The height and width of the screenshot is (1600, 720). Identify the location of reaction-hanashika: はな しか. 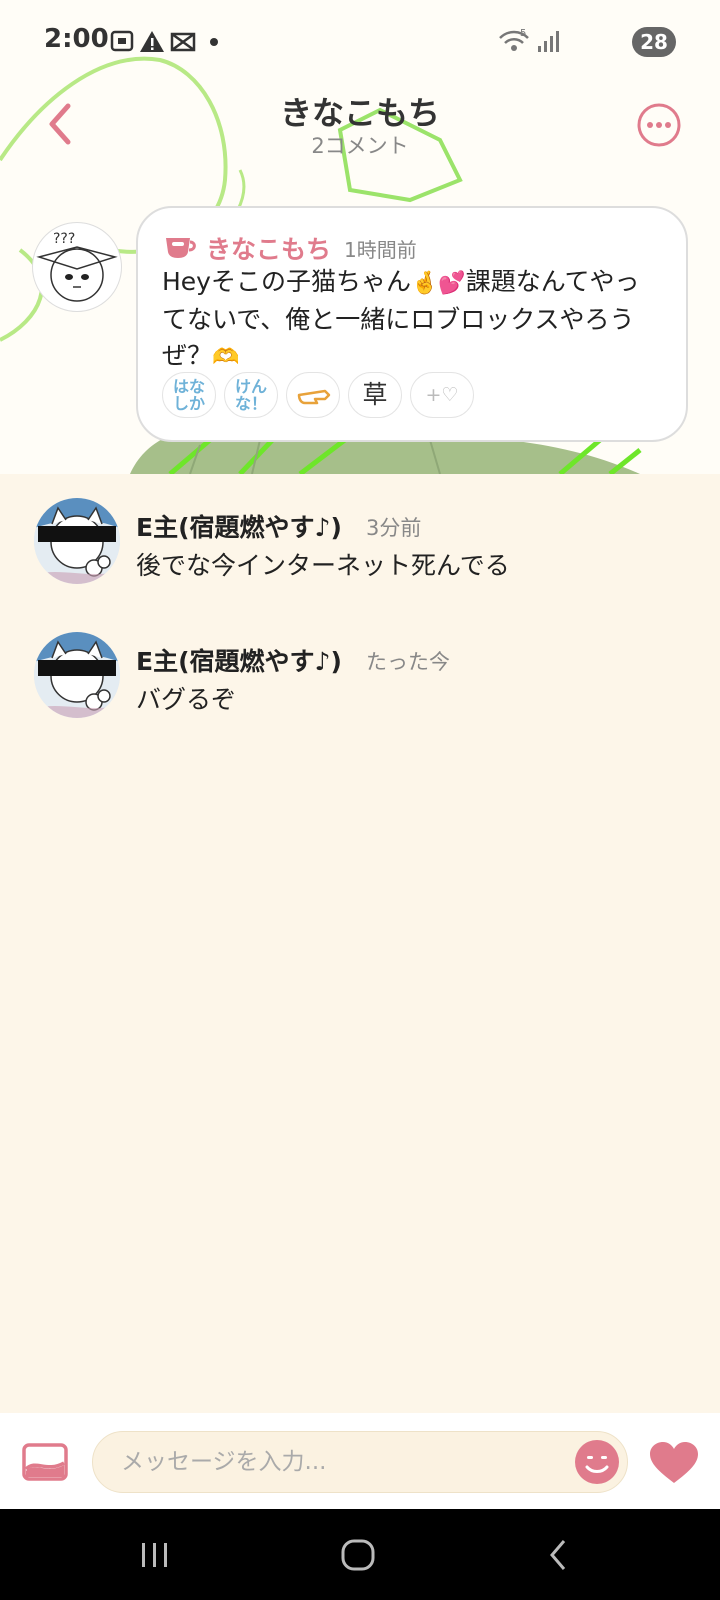
(189, 395).